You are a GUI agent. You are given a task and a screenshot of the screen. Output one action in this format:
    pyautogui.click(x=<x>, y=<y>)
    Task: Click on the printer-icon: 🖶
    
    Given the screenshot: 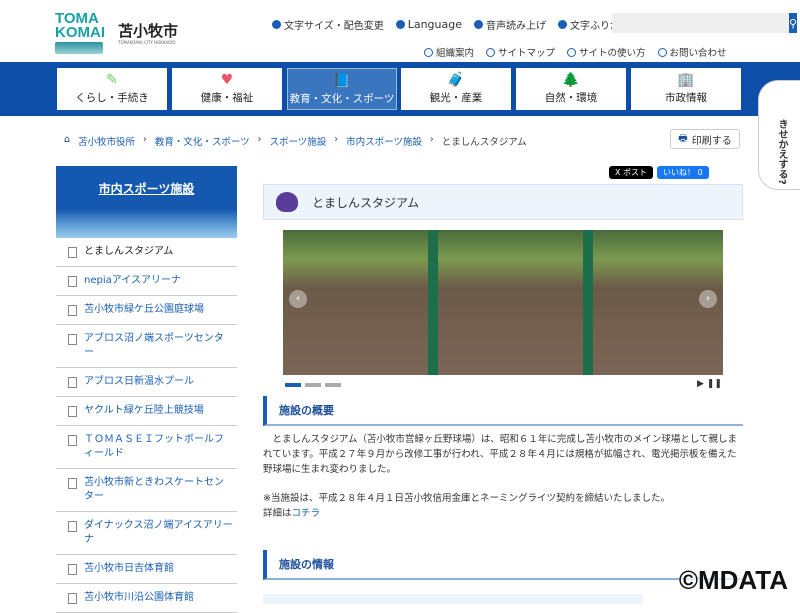 What is the action you would take?
    pyautogui.click(x=683, y=138)
    